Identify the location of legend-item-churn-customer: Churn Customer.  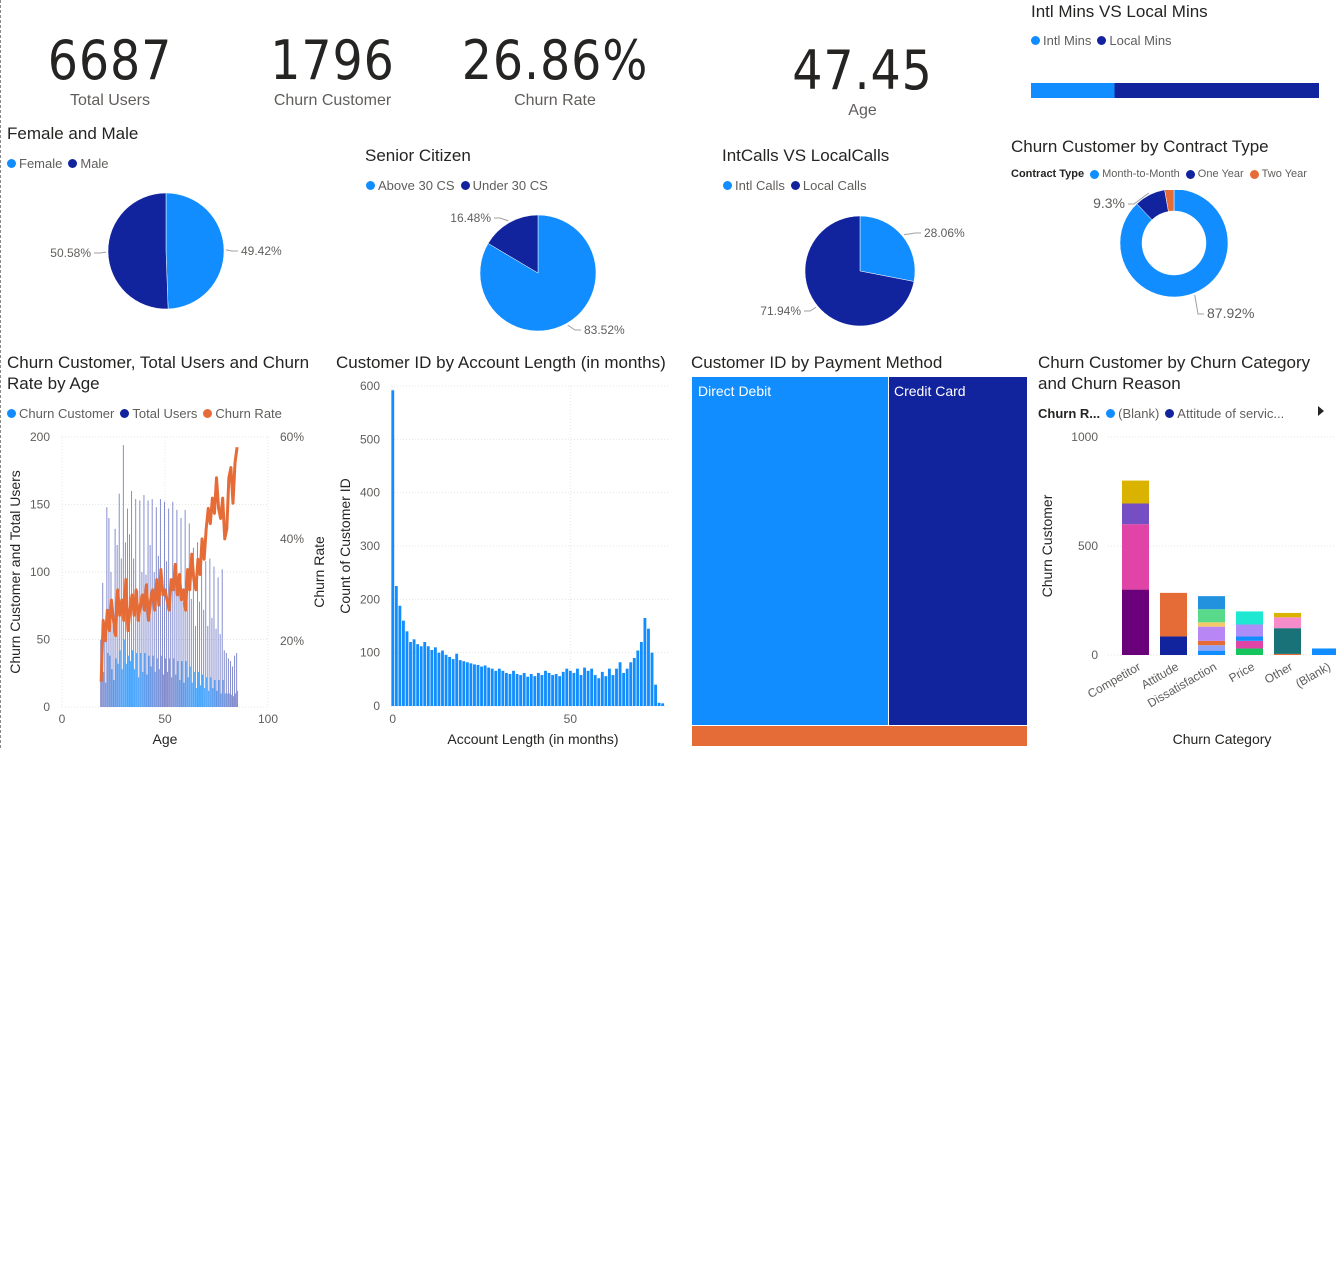
(60, 413).